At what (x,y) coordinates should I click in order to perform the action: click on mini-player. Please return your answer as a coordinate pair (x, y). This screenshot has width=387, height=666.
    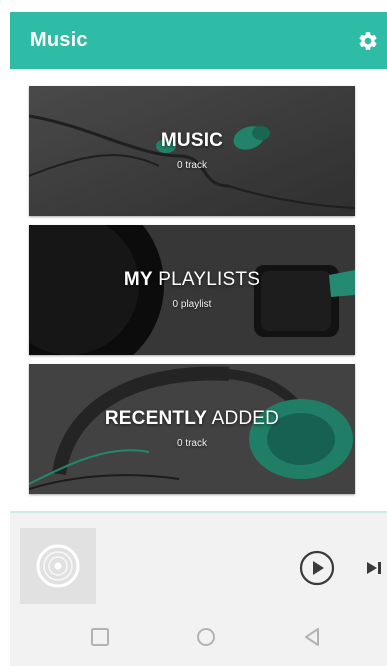
    Looking at the image, I should click on (198, 561).